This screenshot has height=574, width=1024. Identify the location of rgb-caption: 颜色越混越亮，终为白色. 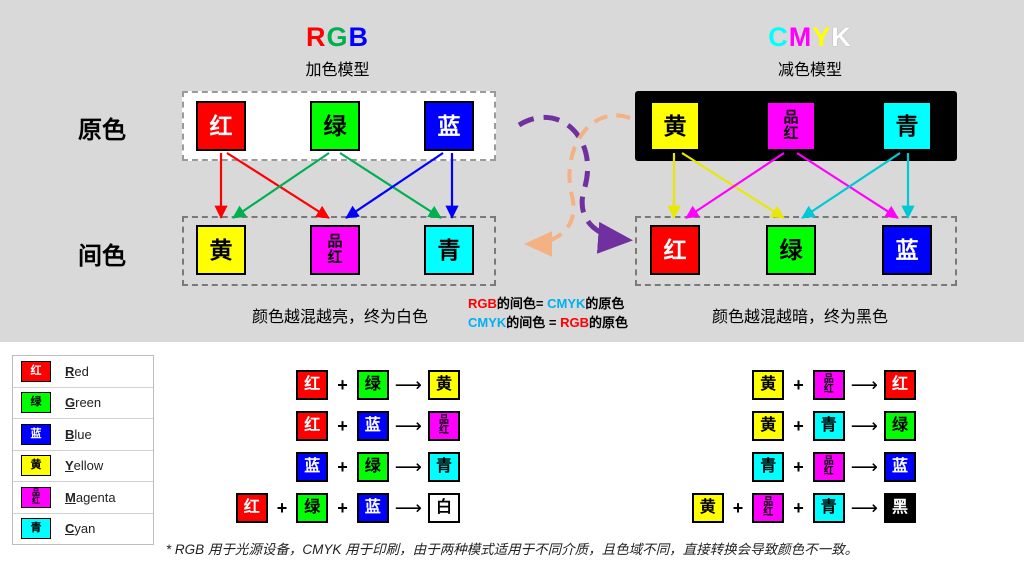
(339, 317).